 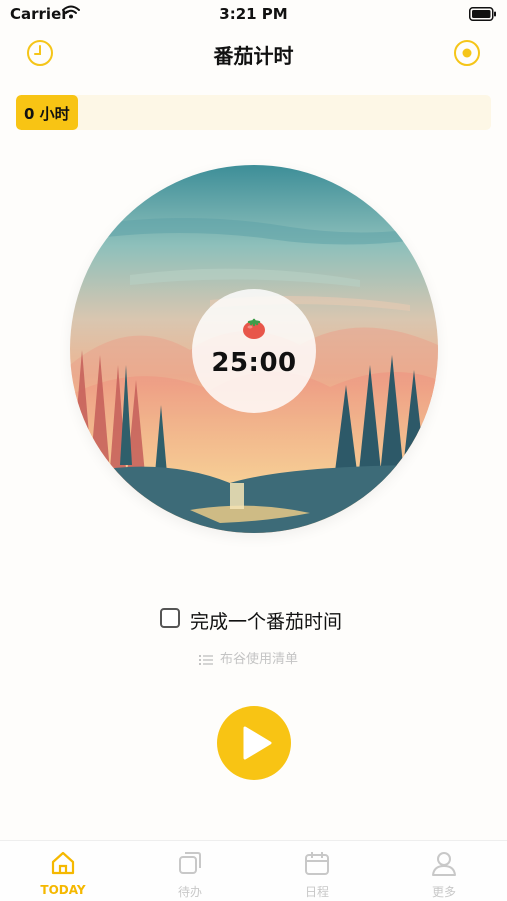 What do you see at coordinates (170, 618) in the screenshot?
I see `complete-pomodoro-checkbox` at bounding box center [170, 618].